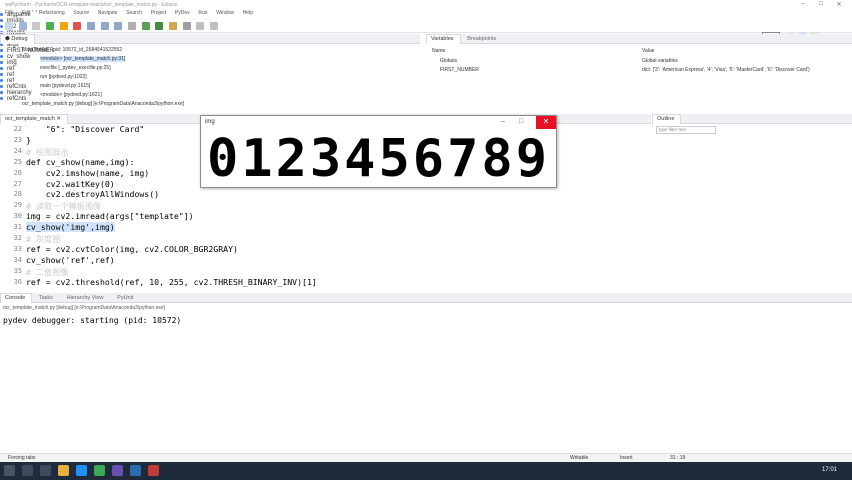 The height and width of the screenshot is (480, 852). What do you see at coordinates (17, 227) in the screenshot?
I see `line-number: 31` at bounding box center [17, 227].